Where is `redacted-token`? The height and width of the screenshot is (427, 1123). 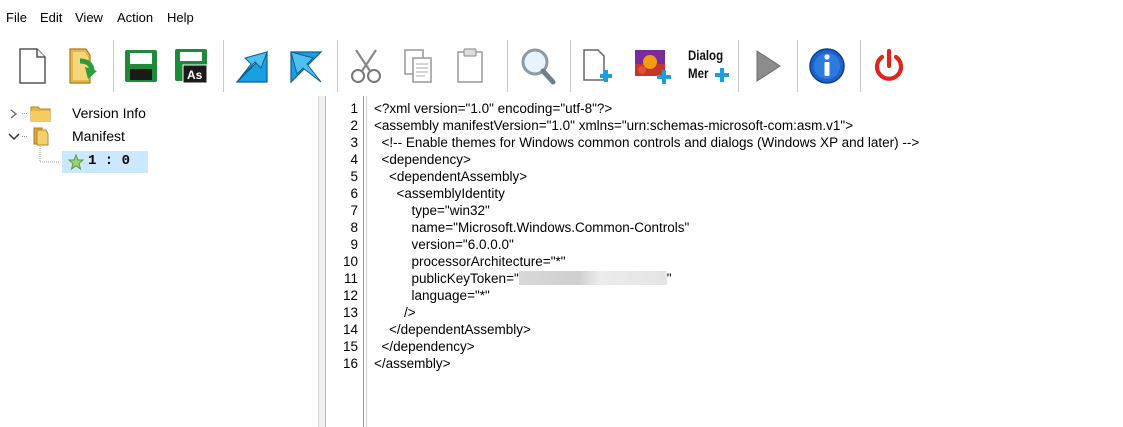 redacted-token is located at coordinates (592, 278).